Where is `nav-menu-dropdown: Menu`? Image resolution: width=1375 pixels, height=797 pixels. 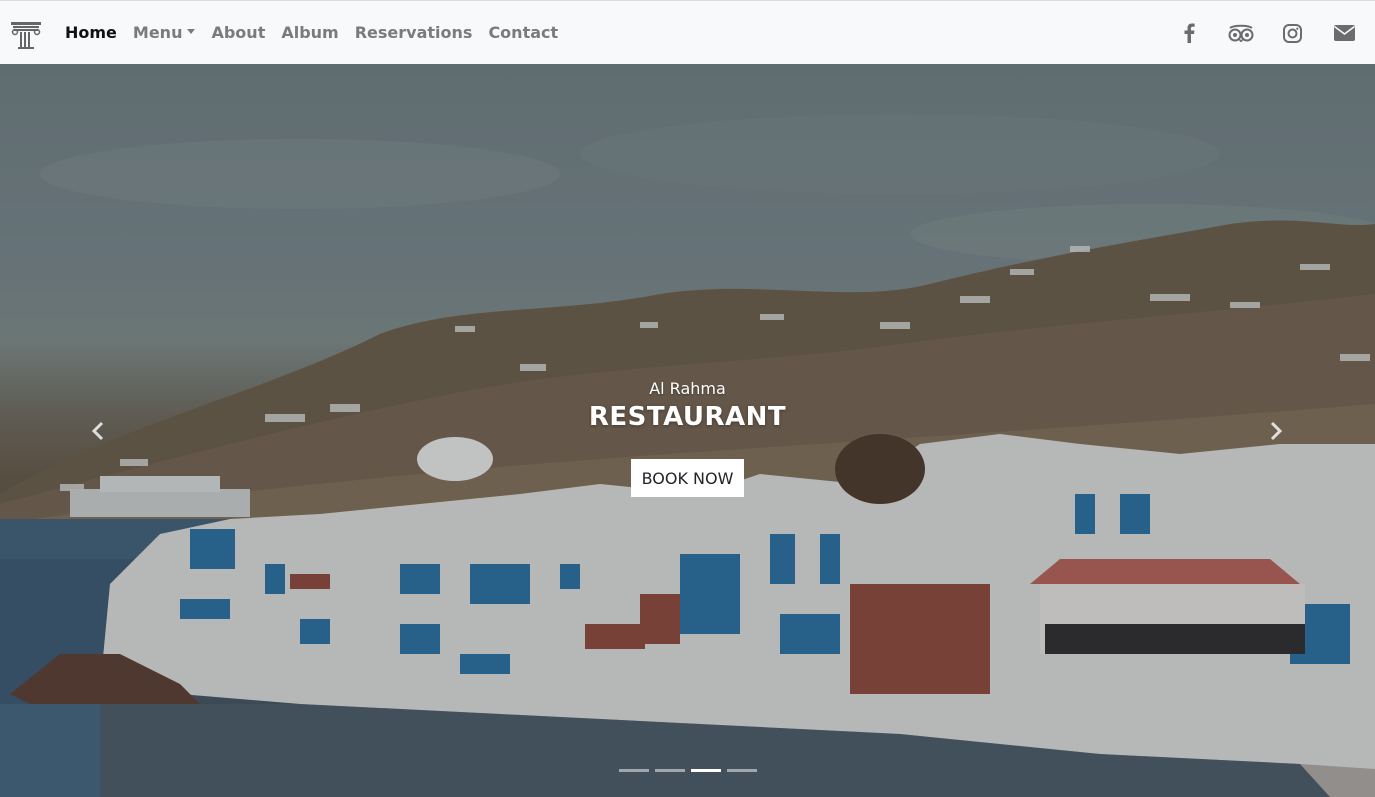
nav-menu-dropdown: Menu is located at coordinates (164, 32).